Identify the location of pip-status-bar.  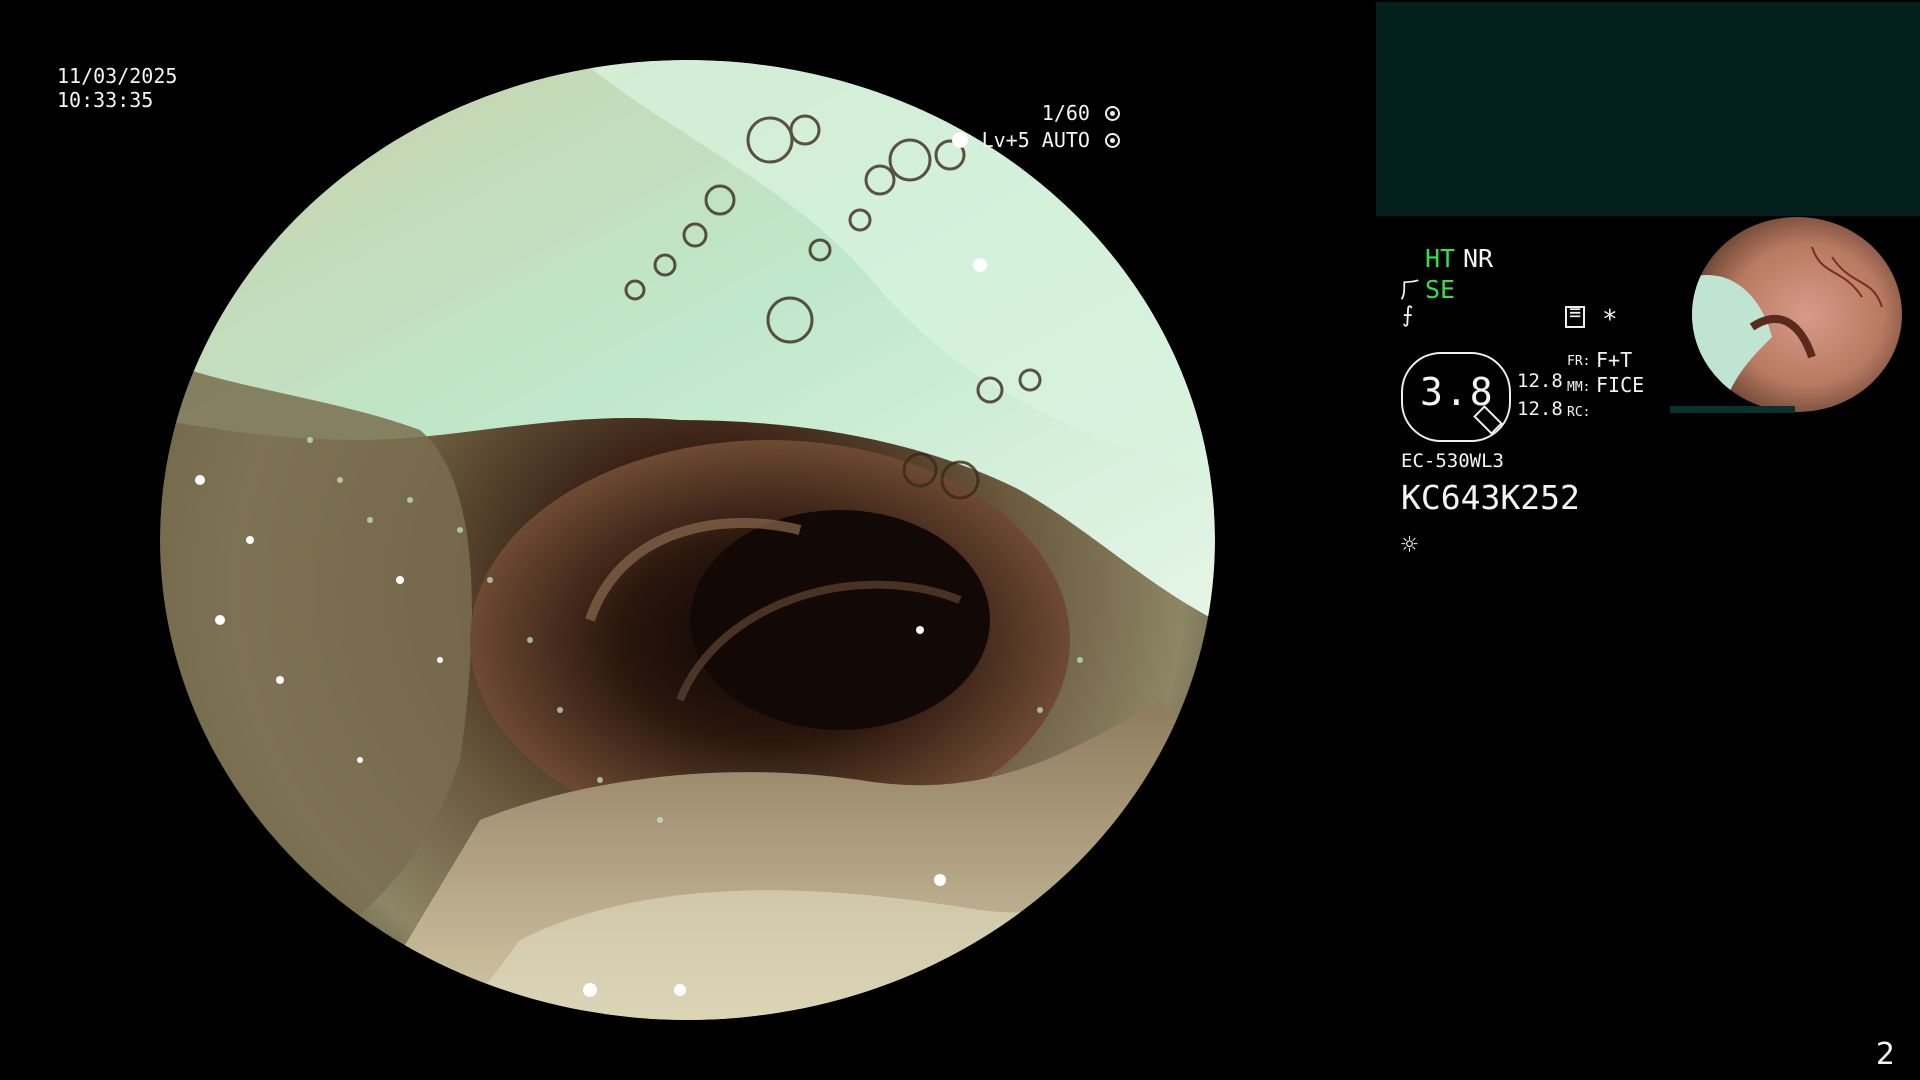
(1732, 409).